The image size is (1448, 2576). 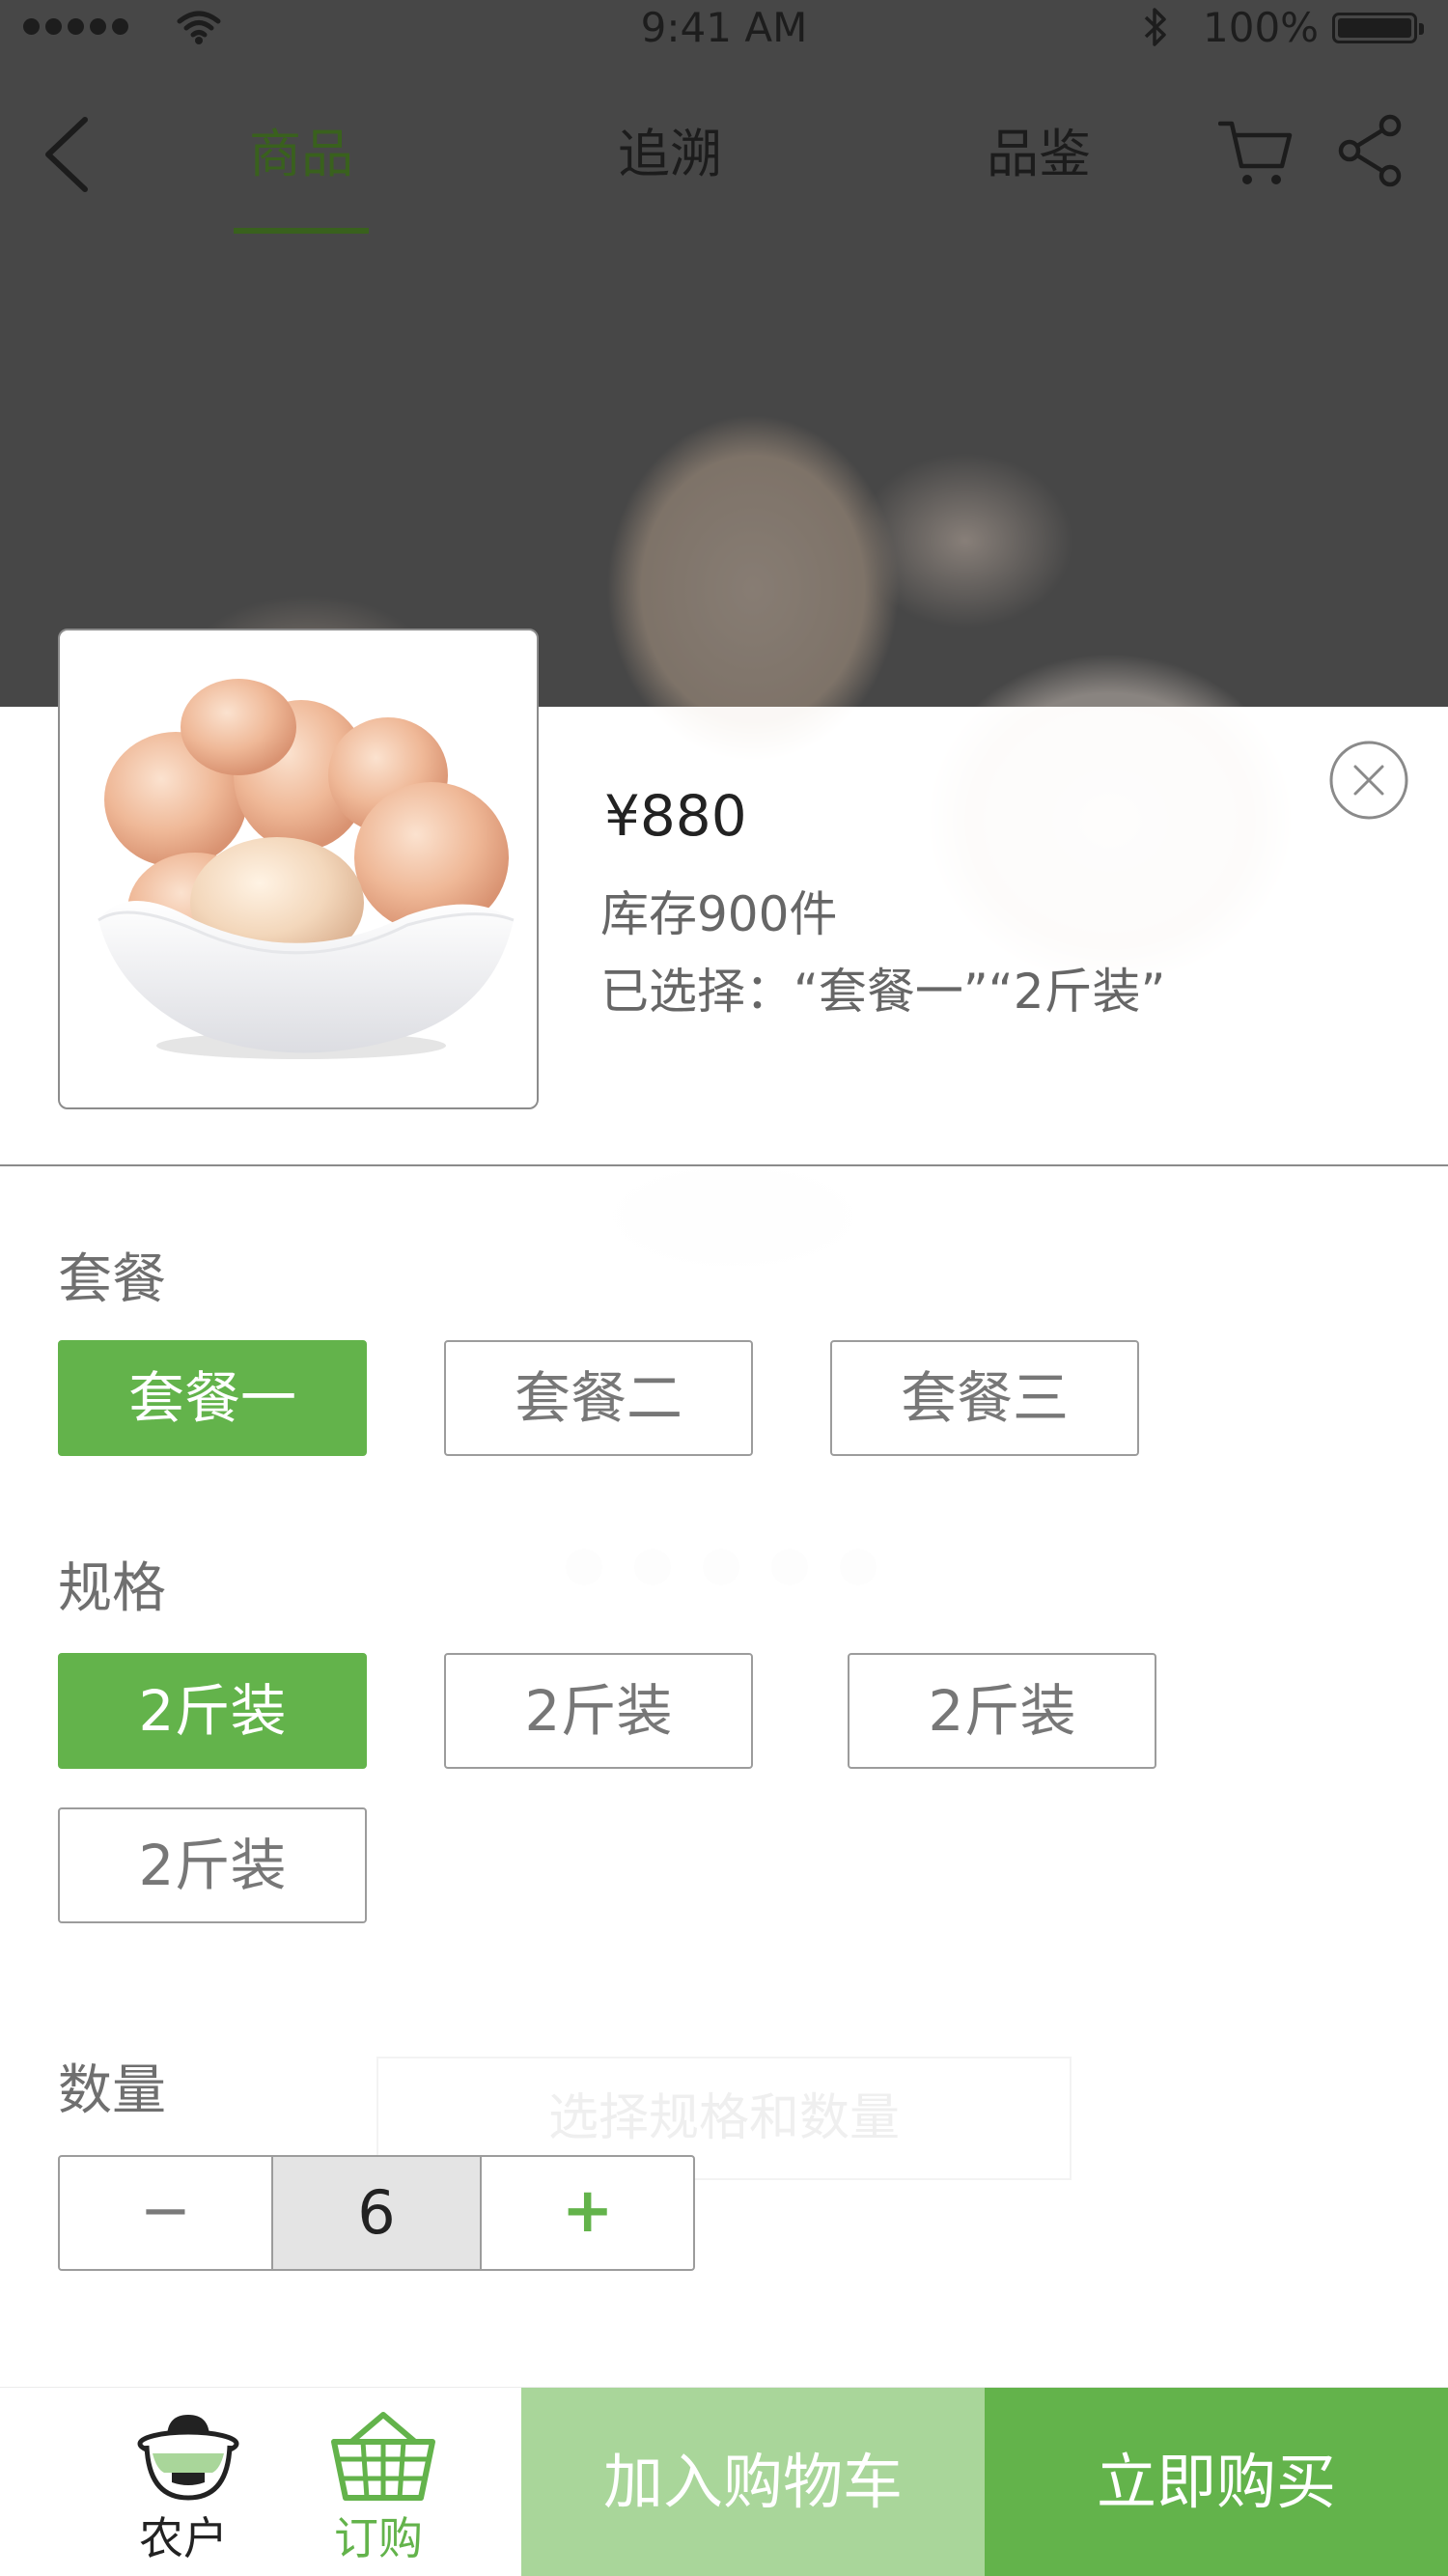 What do you see at coordinates (68, 155) in the screenshot?
I see `chevron-left-icon` at bounding box center [68, 155].